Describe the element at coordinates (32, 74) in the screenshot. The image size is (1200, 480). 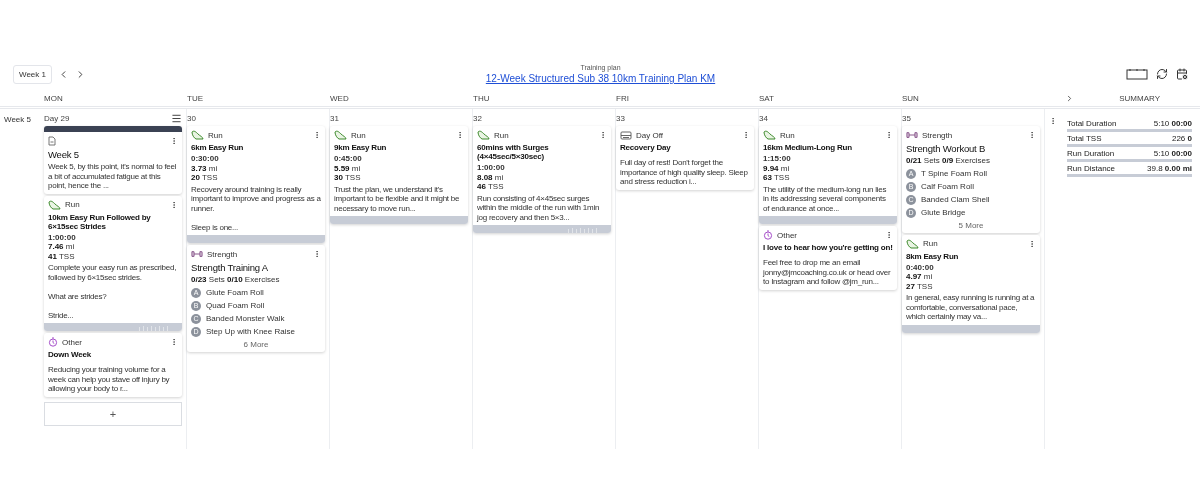
I see `week-button: Week 1` at that location.